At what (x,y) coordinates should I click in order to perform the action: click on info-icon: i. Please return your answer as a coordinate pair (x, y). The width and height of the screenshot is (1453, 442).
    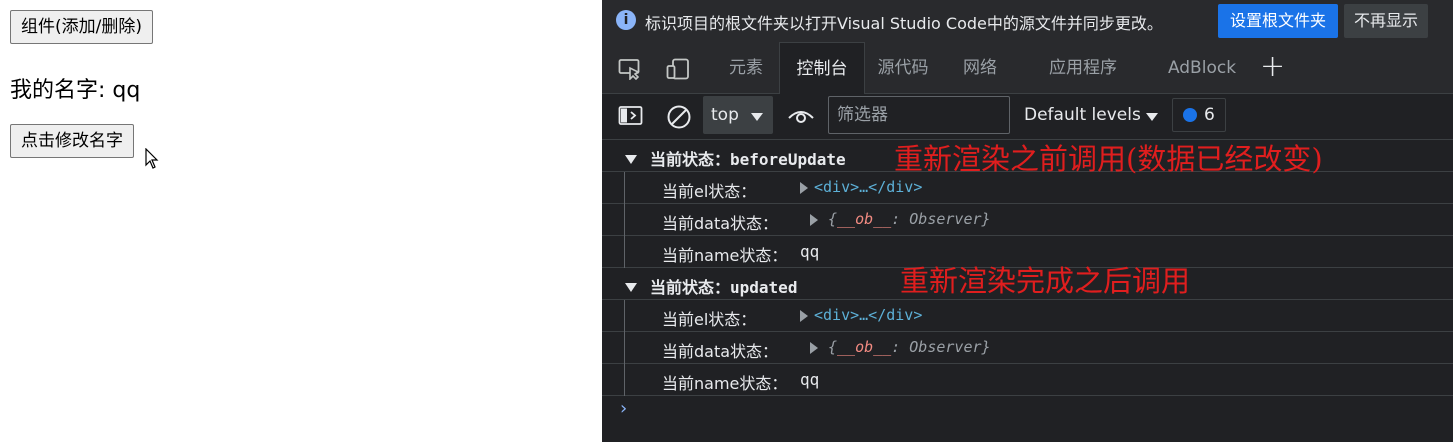
    Looking at the image, I should click on (626, 20).